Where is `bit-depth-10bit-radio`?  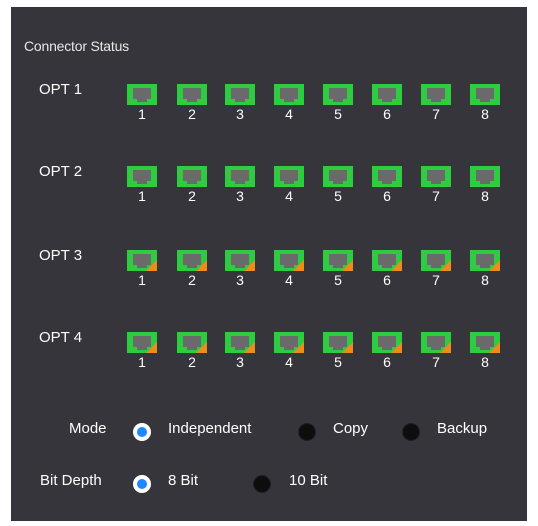 bit-depth-10bit-radio is located at coordinates (262, 484).